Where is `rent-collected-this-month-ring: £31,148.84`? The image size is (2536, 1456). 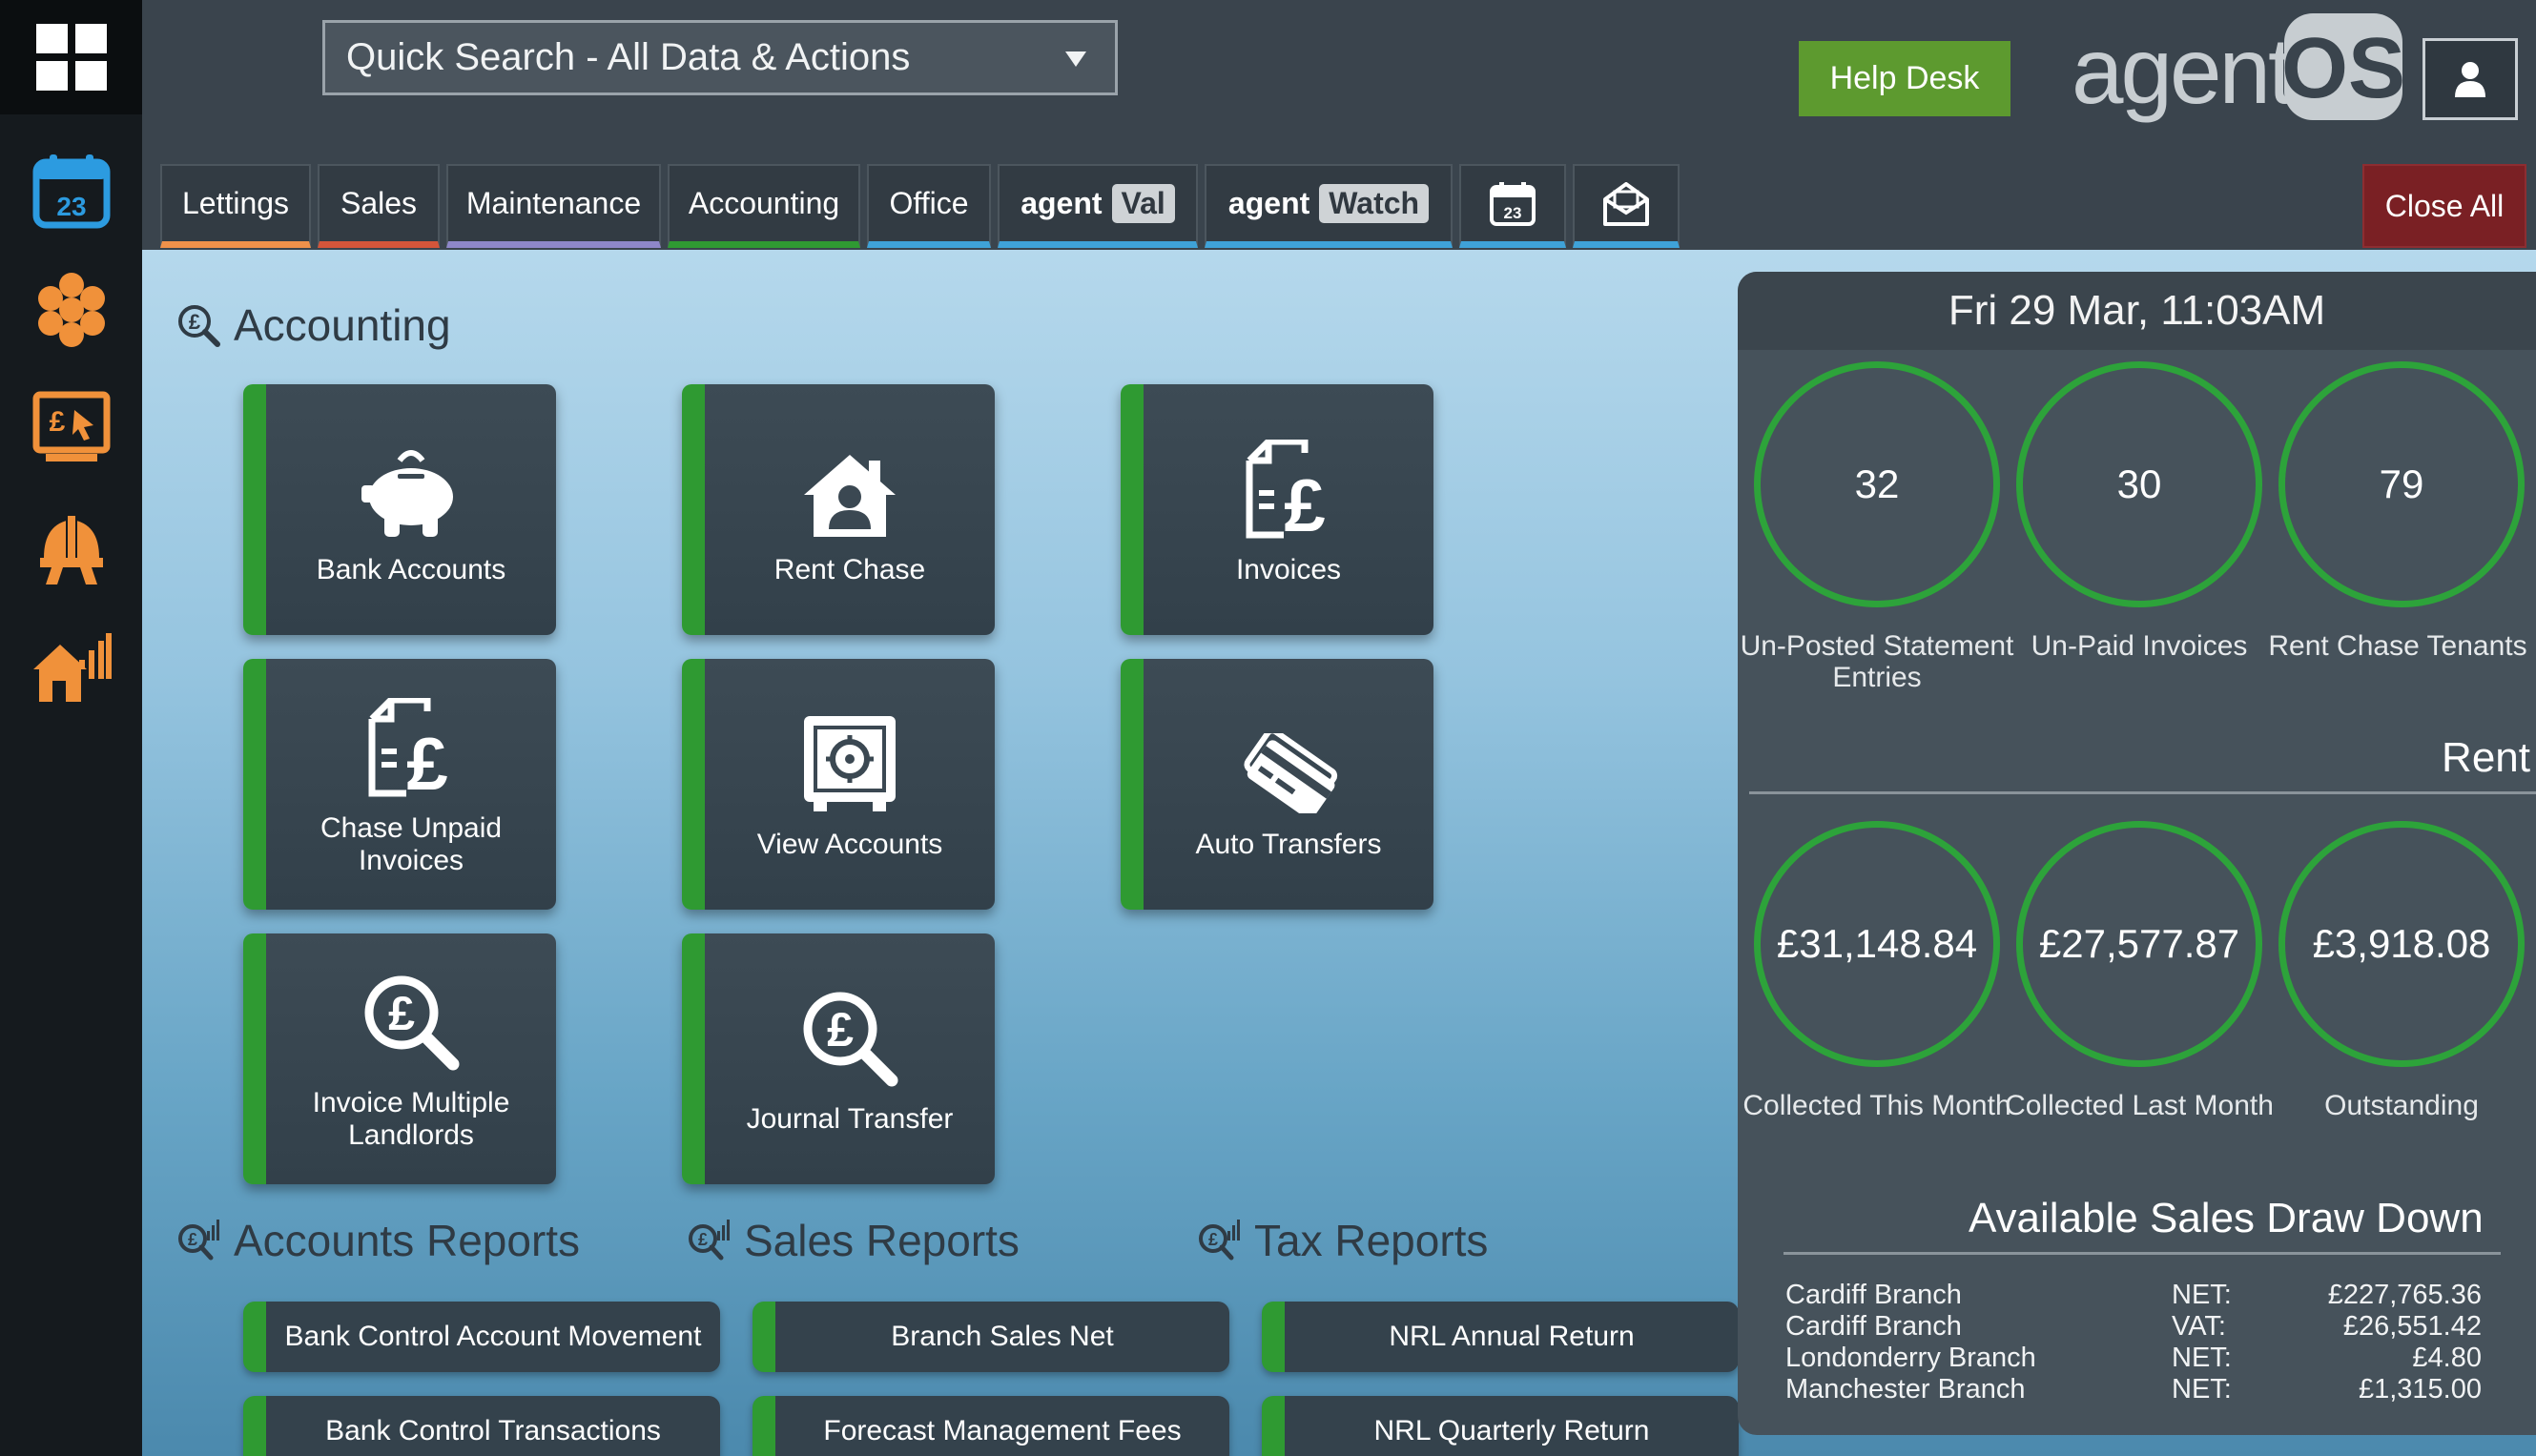
rent-collected-this-month-ring: £31,148.84 is located at coordinates (1877, 944).